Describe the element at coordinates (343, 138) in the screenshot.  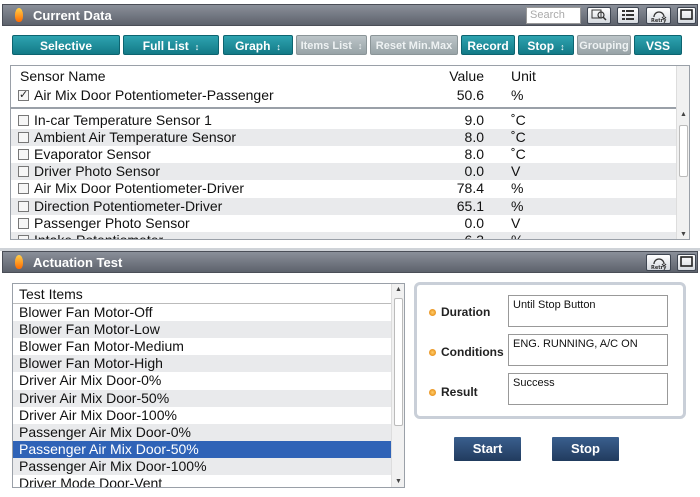
I see `sensor-row: Ambient Air Temperature Sensor 8.0 ˚C` at that location.